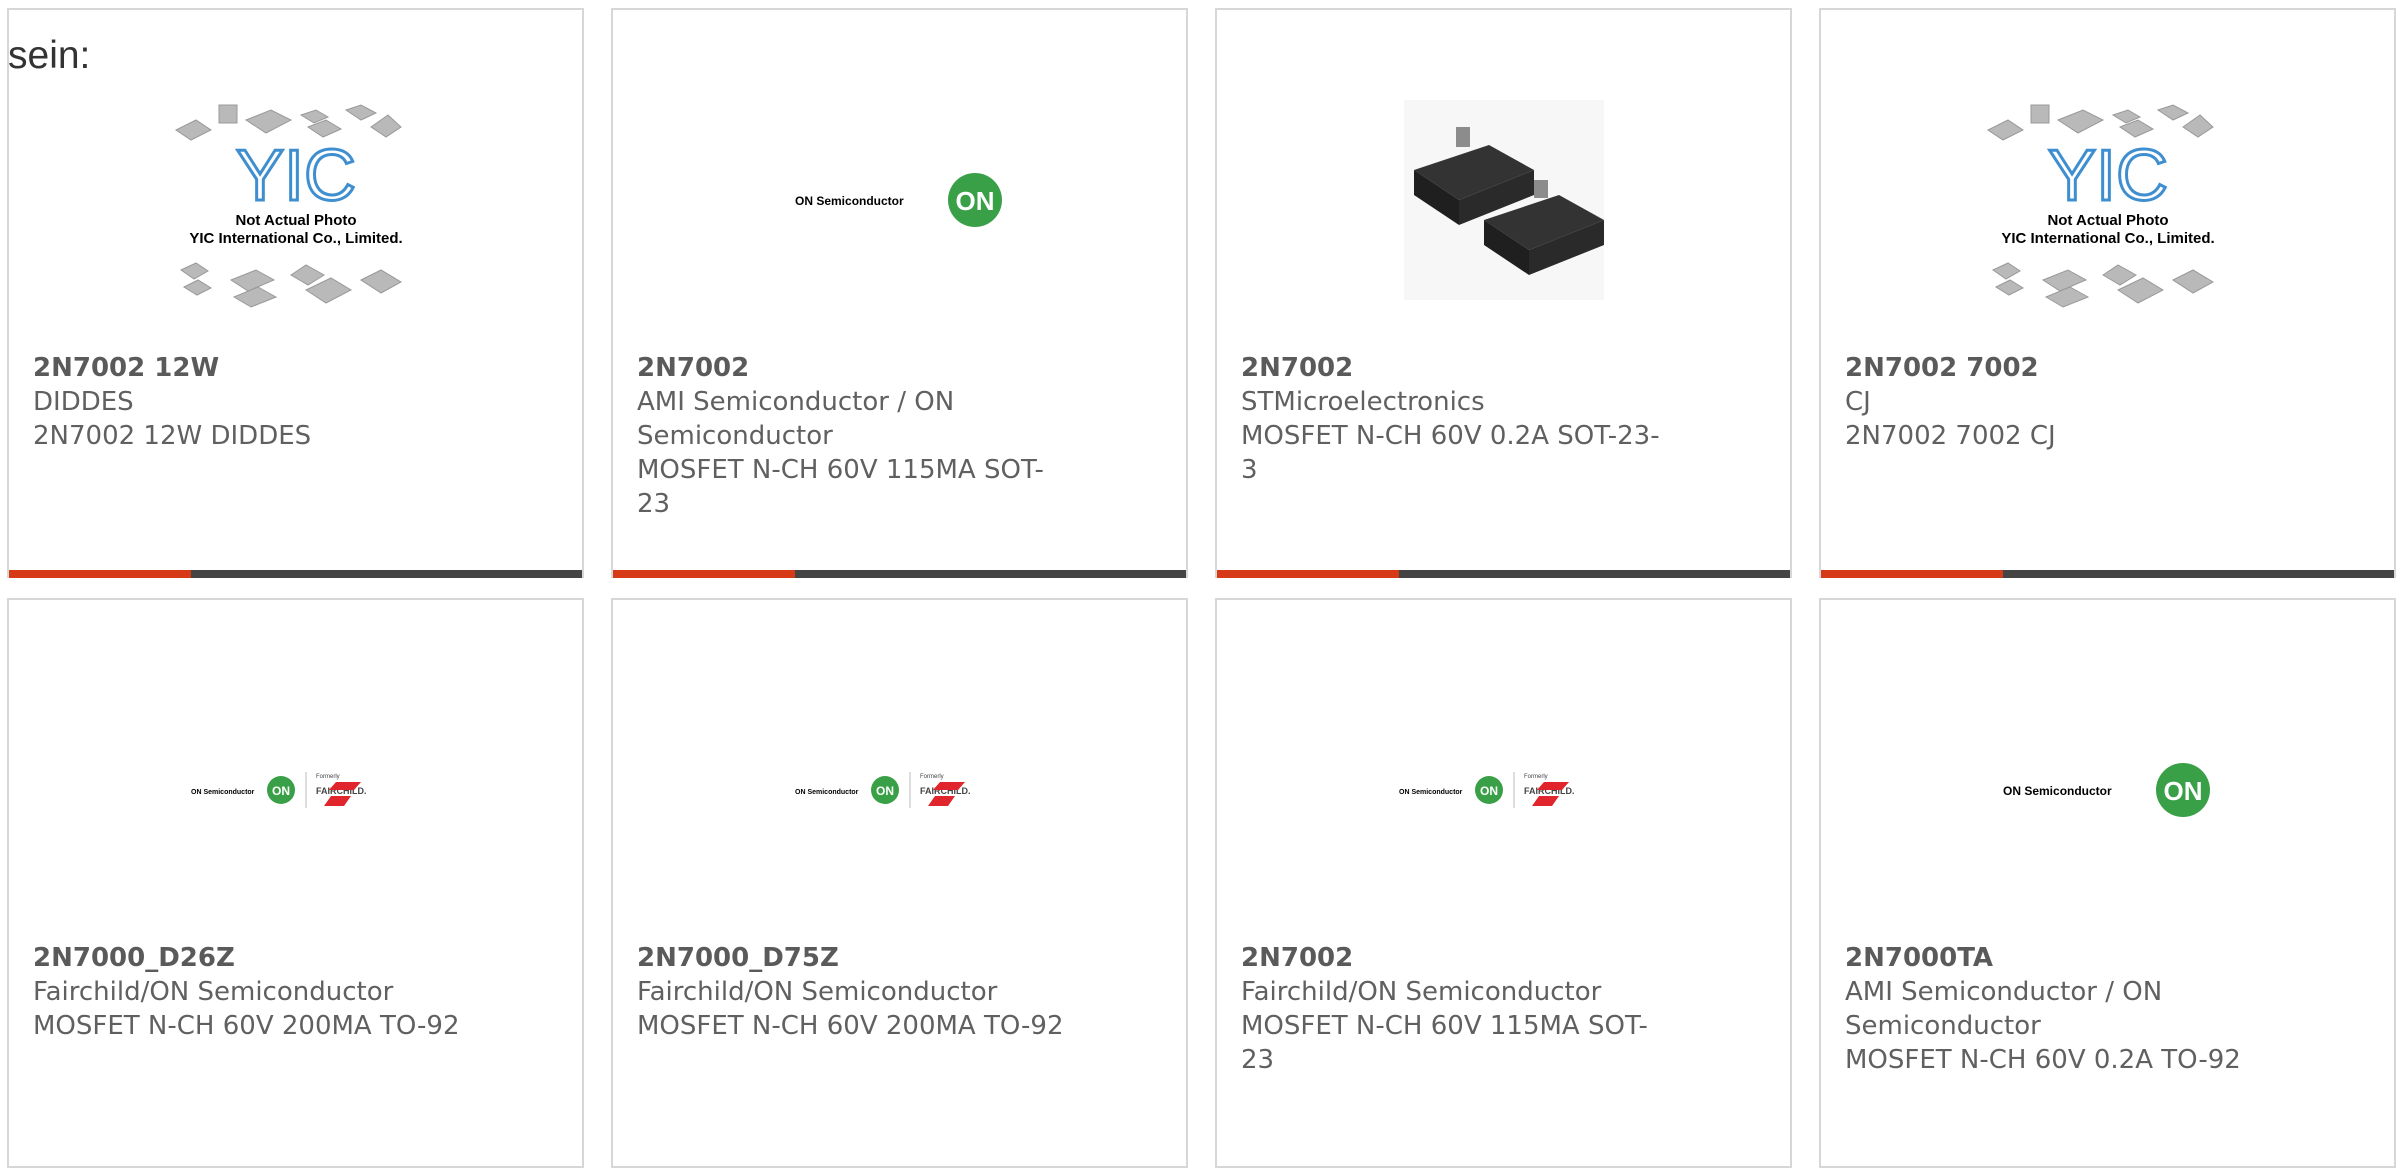  I want to click on placeholder-line1: Not Actual Photo, so click(295, 220).